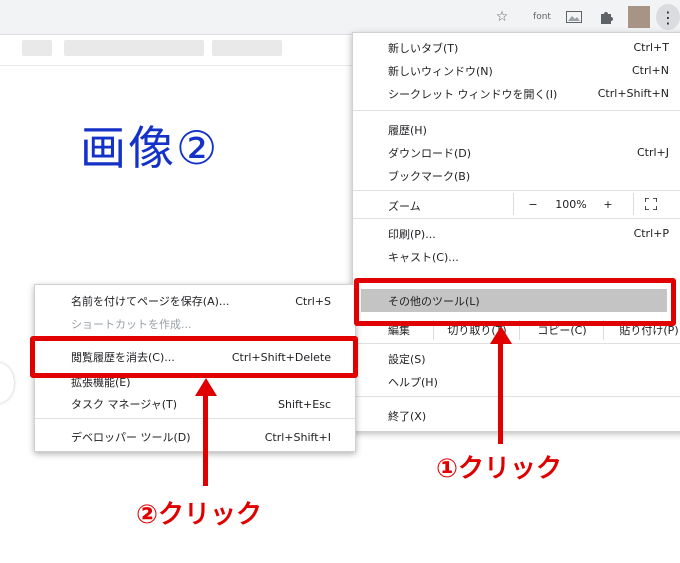 Image resolution: width=680 pixels, height=563 pixels. I want to click on menu-item-label: 履歴(H), so click(407, 130).